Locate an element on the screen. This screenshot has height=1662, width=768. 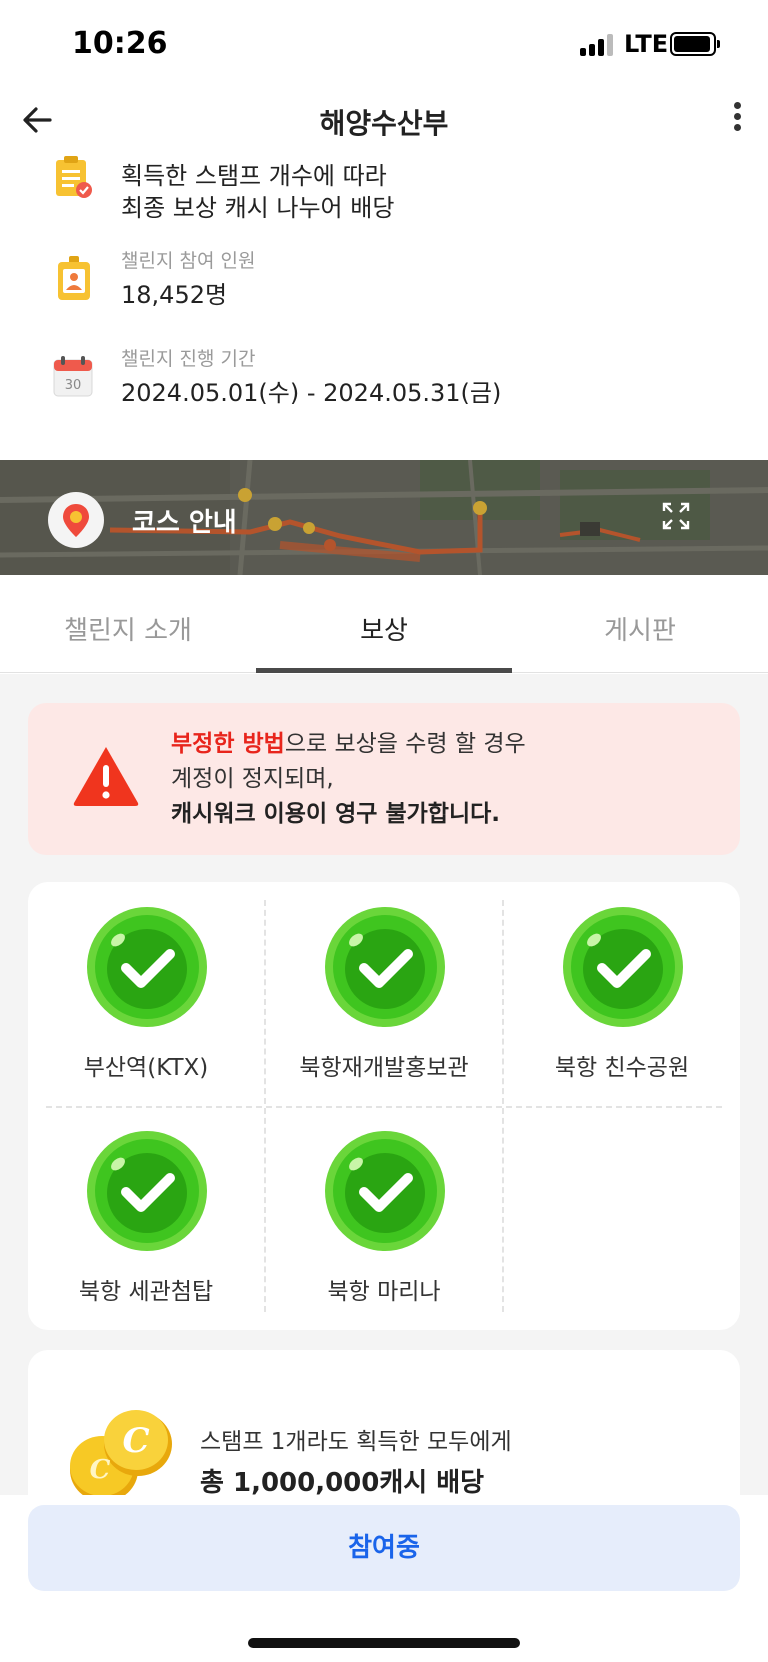
stamp-item: 북항재개발홍보관 is located at coordinates (384, 987).